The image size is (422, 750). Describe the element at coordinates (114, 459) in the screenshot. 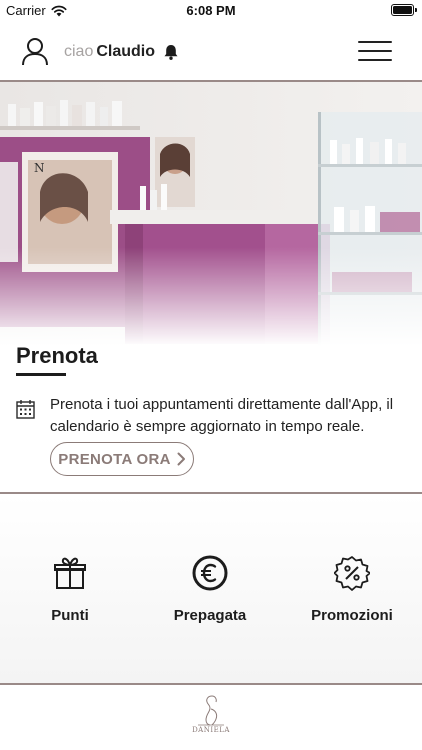

I see `book-now-label: PRENOTA ORA` at that location.